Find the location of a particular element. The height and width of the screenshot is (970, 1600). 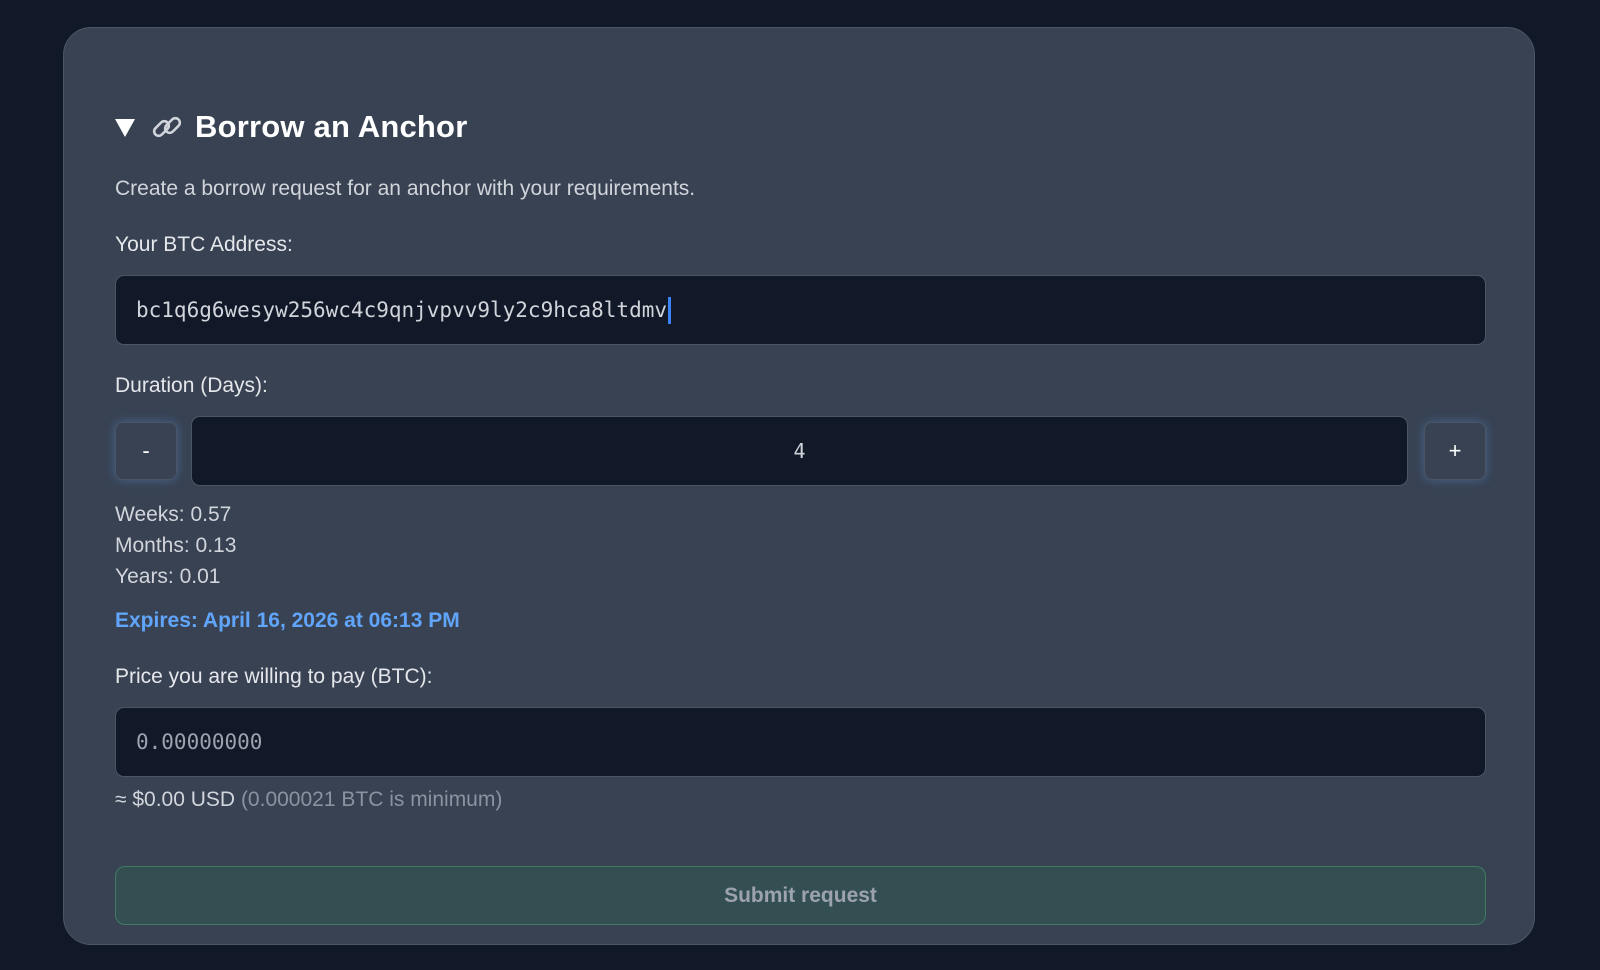

duration-input: 4 is located at coordinates (799, 451).